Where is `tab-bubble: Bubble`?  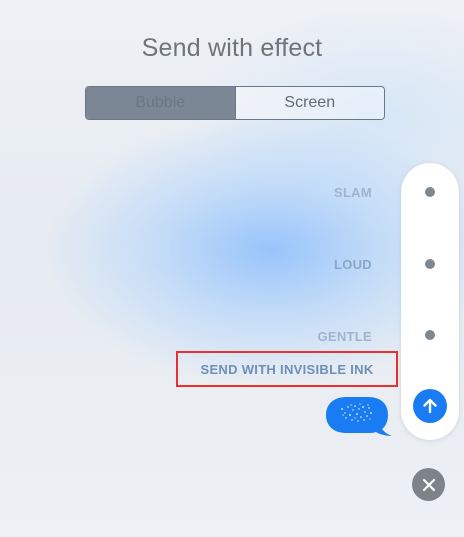
tab-bubble: Bubble is located at coordinates (160, 103).